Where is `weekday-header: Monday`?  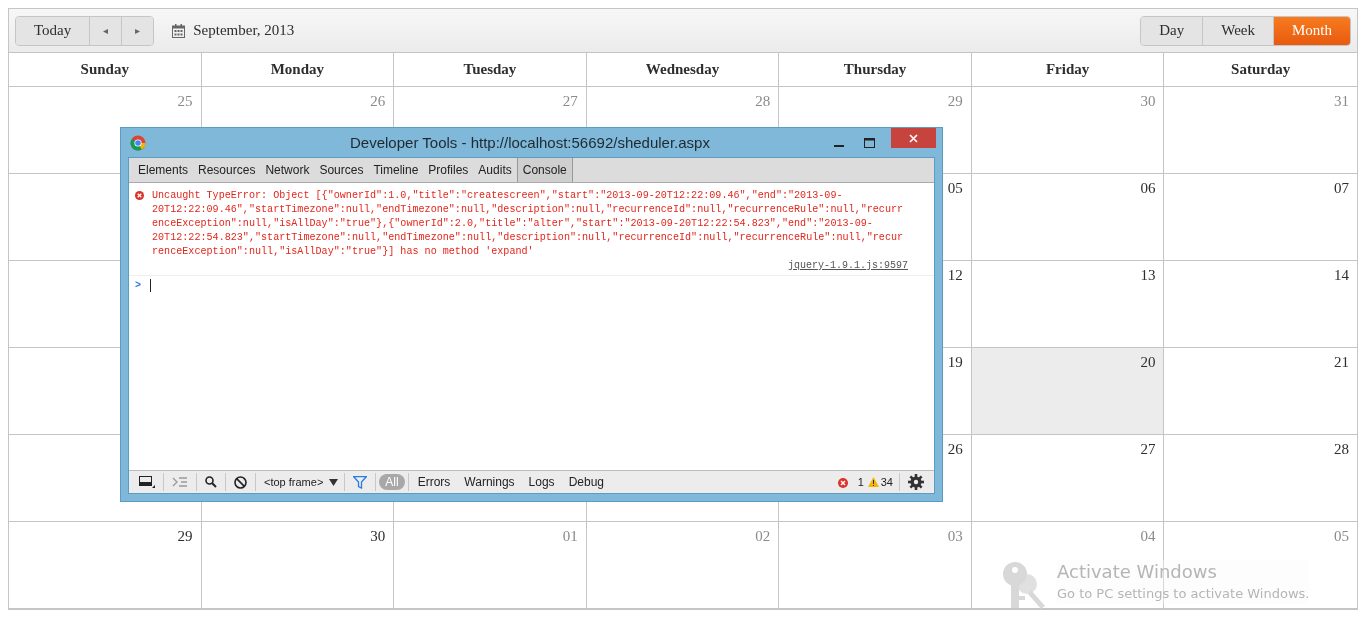 weekday-header: Monday is located at coordinates (298, 70).